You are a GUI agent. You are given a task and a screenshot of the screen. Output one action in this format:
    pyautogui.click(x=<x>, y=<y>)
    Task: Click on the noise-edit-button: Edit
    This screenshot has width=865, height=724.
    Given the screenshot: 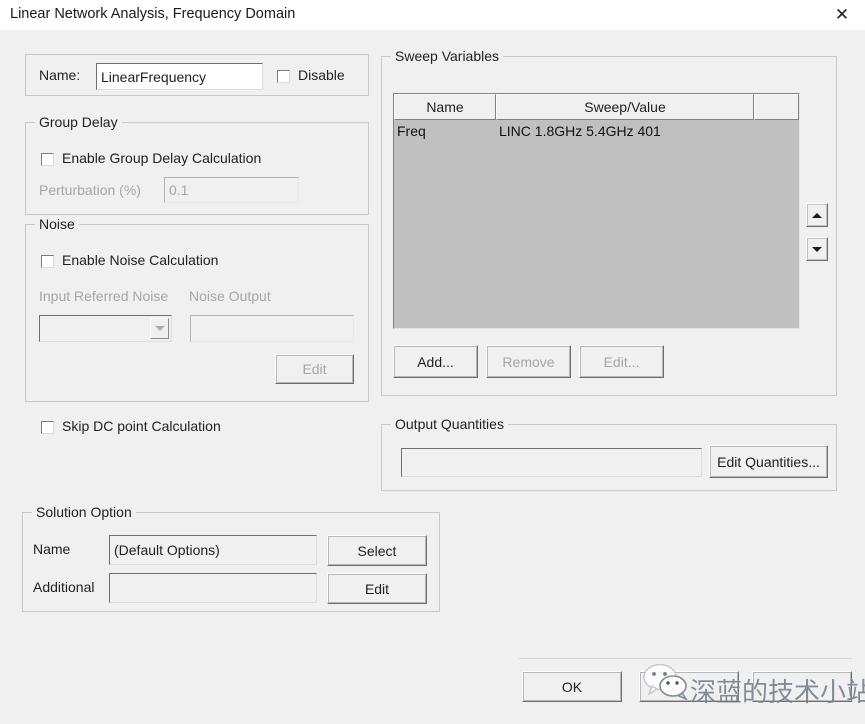 What is the action you would take?
    pyautogui.click(x=314, y=369)
    